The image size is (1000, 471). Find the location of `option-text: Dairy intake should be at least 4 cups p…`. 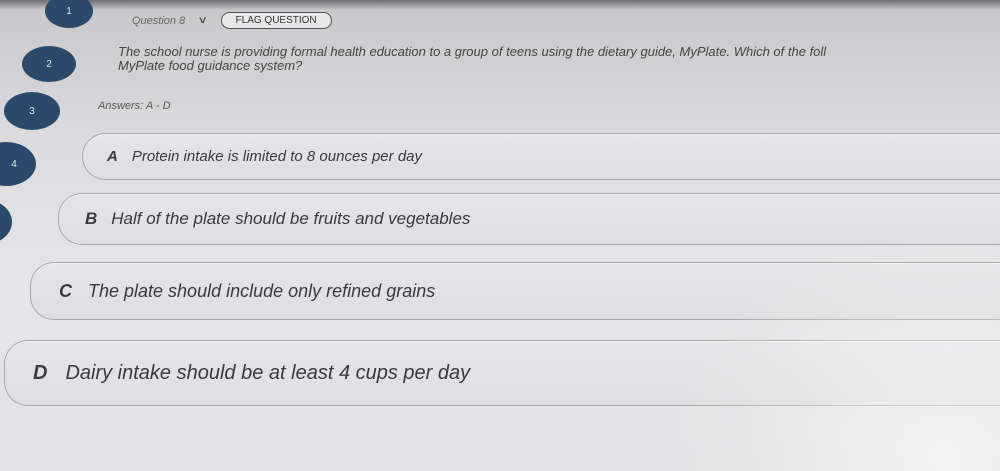

option-text: Dairy intake should be at least 4 cups p… is located at coordinates (268, 372).